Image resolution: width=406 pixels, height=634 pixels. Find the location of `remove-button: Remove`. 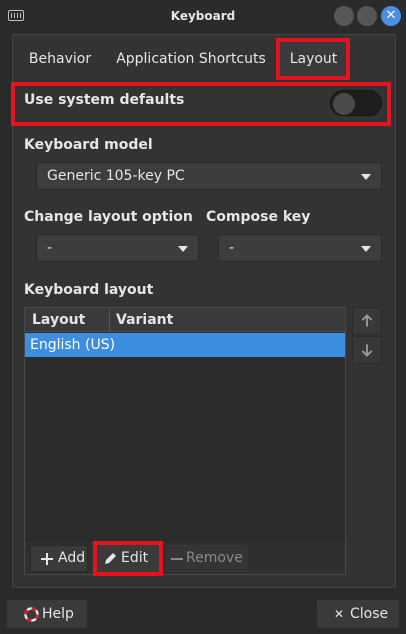

remove-button: Remove is located at coordinates (207, 558).